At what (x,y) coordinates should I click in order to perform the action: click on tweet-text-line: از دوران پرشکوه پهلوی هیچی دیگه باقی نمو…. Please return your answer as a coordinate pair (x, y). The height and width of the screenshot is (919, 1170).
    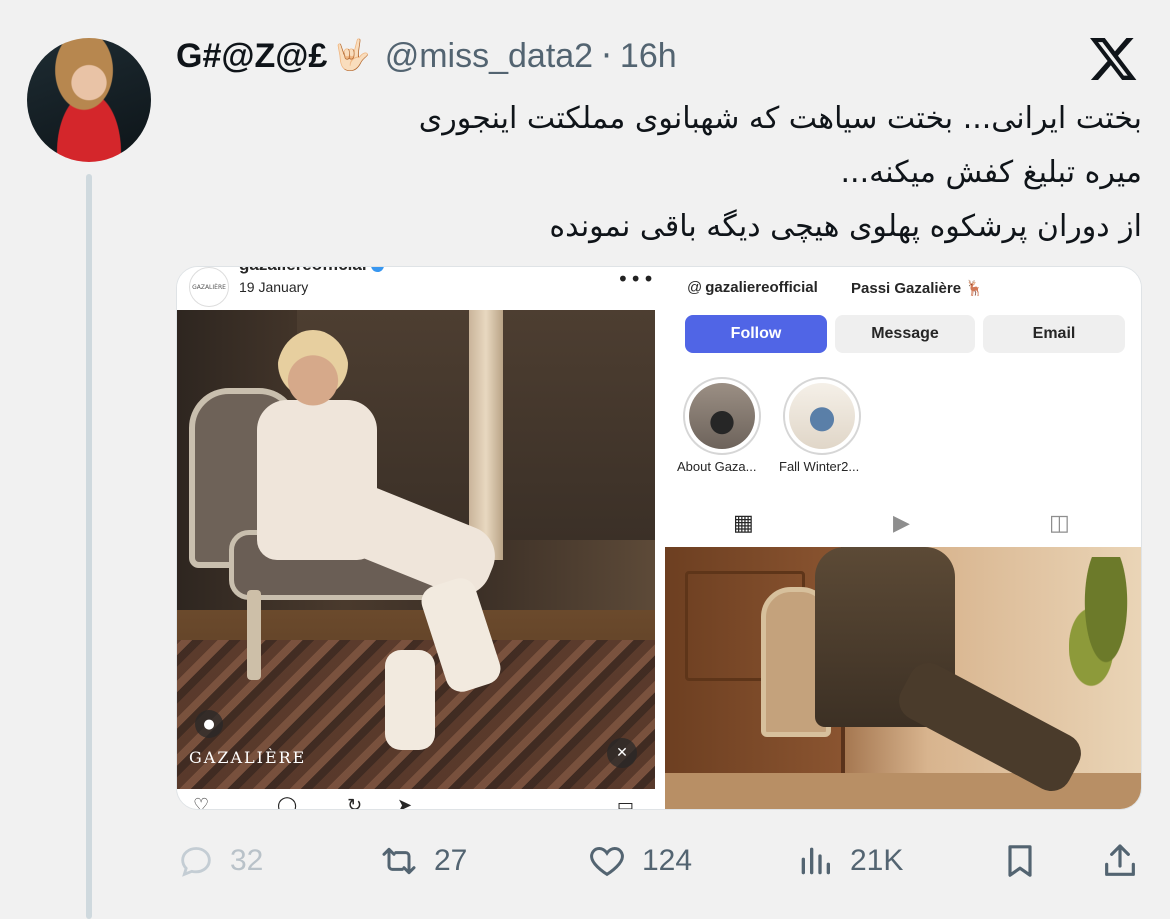
    Looking at the image, I should click on (845, 226).